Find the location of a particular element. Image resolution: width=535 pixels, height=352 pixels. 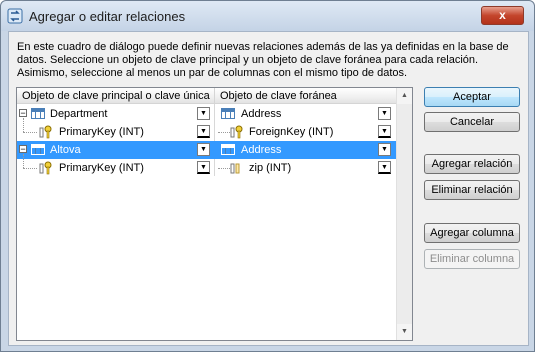

foreign-column-cell: zip (INT) ▼ is located at coordinates (306, 168).